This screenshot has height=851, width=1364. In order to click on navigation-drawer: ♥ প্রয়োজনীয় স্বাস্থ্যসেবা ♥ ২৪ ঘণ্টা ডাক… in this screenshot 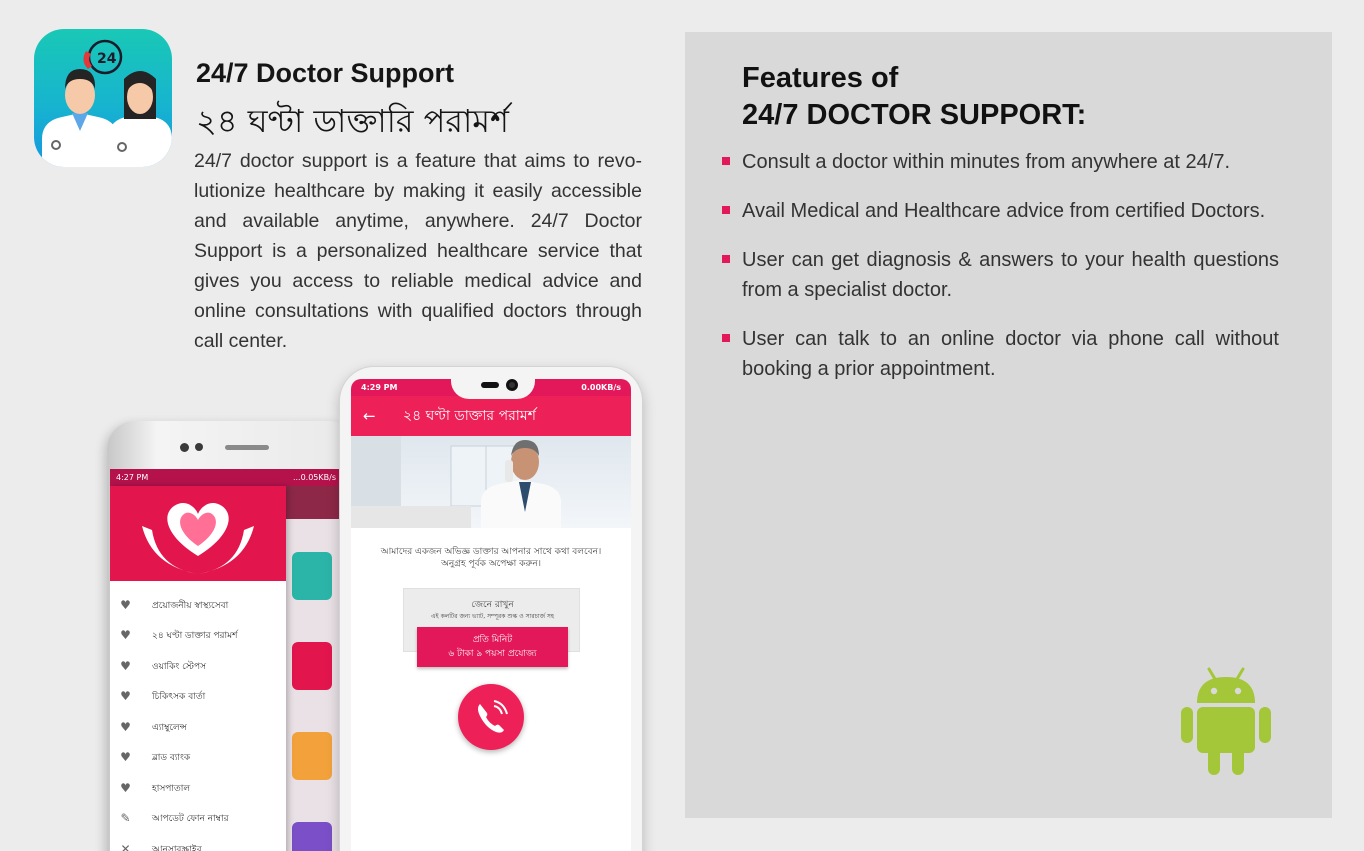, I will do `click(198, 668)`.